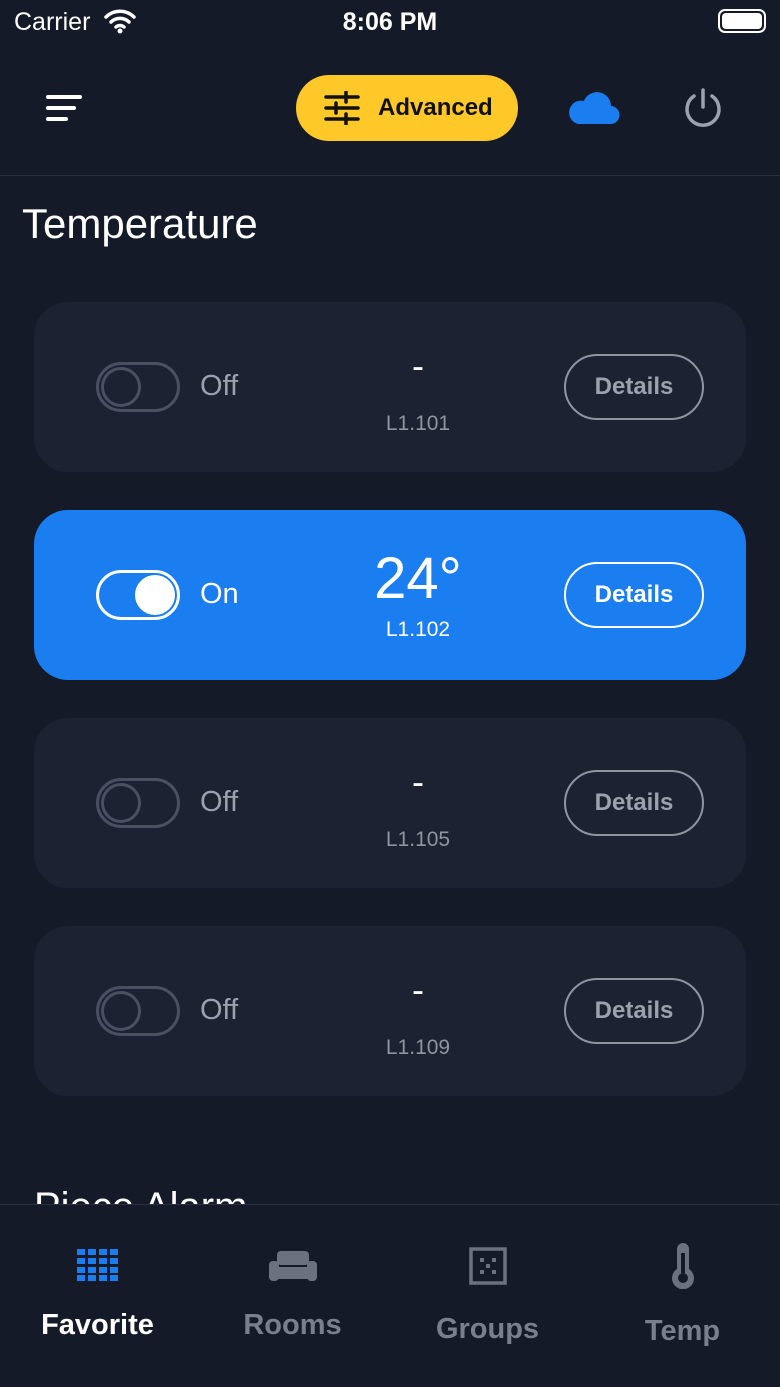 The image size is (780, 1387). What do you see at coordinates (418, 578) in the screenshot?
I see `temperature-value: 24°` at bounding box center [418, 578].